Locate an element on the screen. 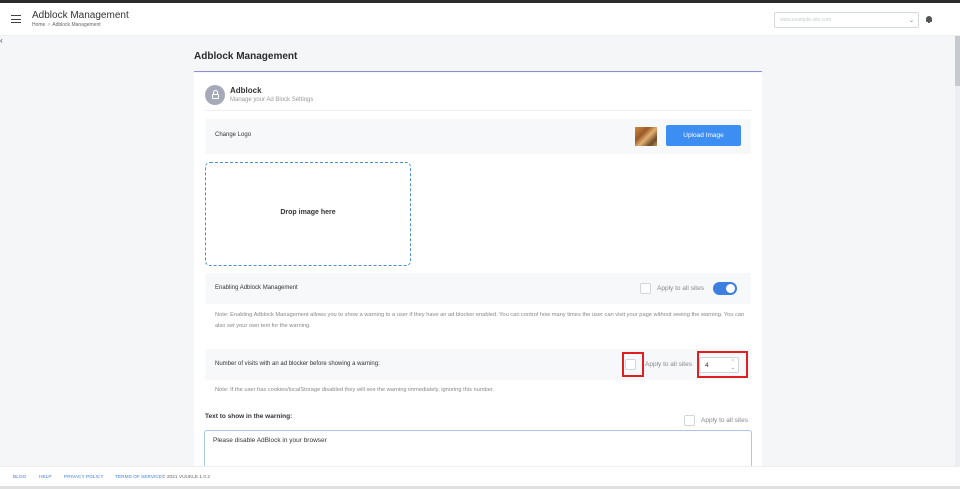 The height and width of the screenshot is (489, 960). toggle-knob is located at coordinates (730, 288).